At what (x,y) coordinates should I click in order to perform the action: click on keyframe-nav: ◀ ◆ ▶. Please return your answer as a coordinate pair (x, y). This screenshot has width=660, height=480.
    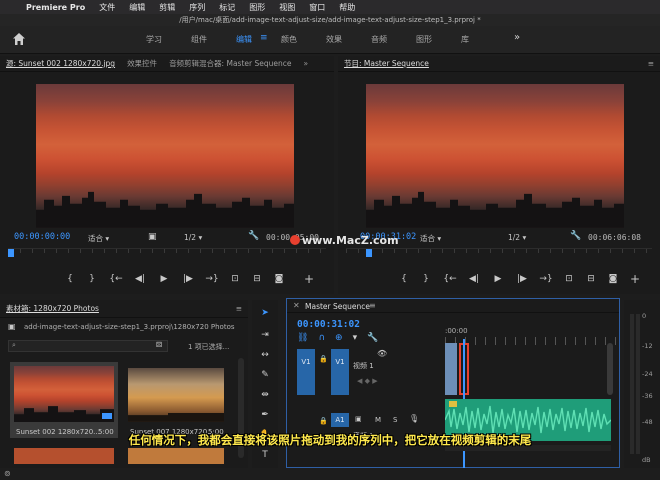
    Looking at the image, I should click on (367, 381).